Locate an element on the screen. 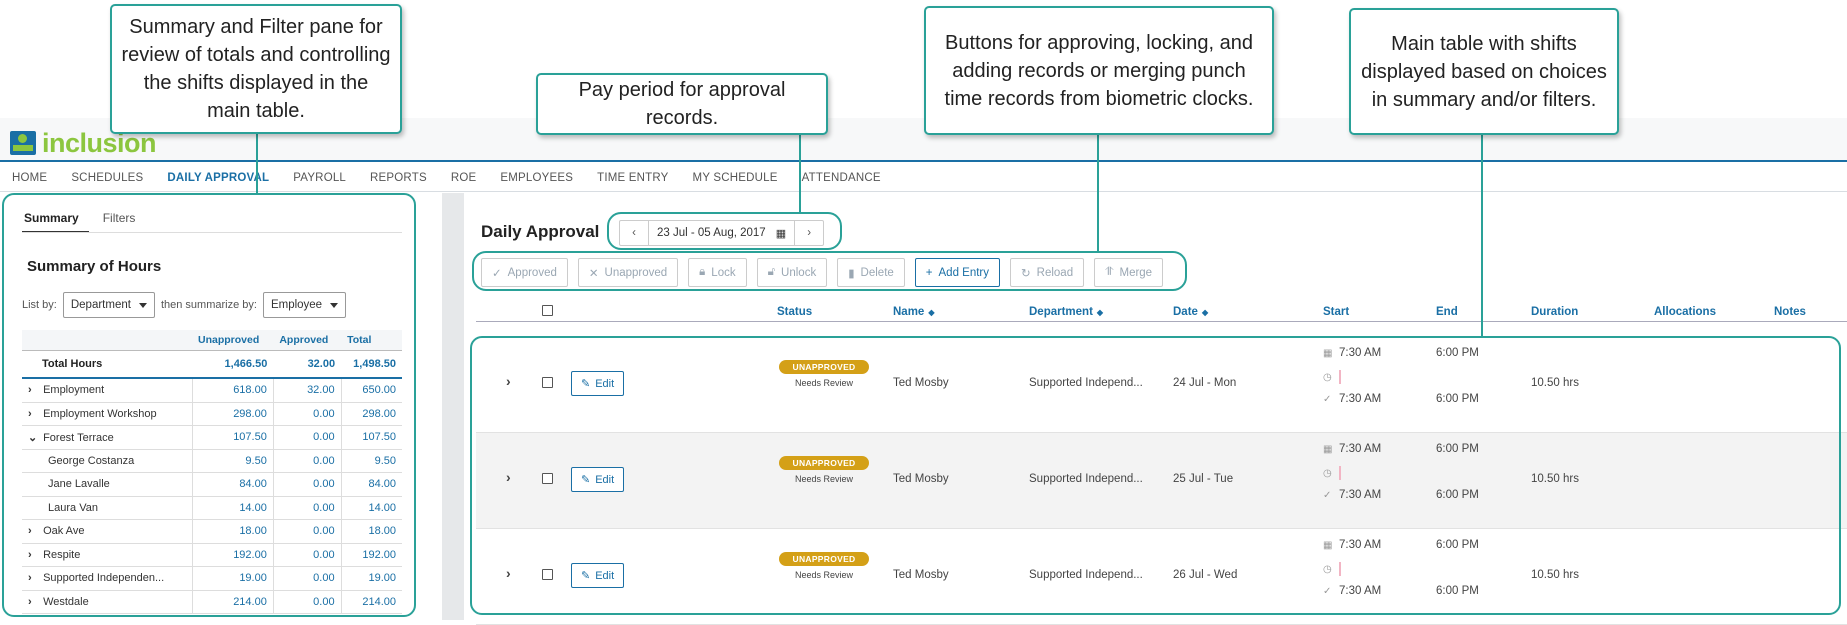 The height and width of the screenshot is (625, 1847). col-start: Start is located at coordinates (1336, 311).